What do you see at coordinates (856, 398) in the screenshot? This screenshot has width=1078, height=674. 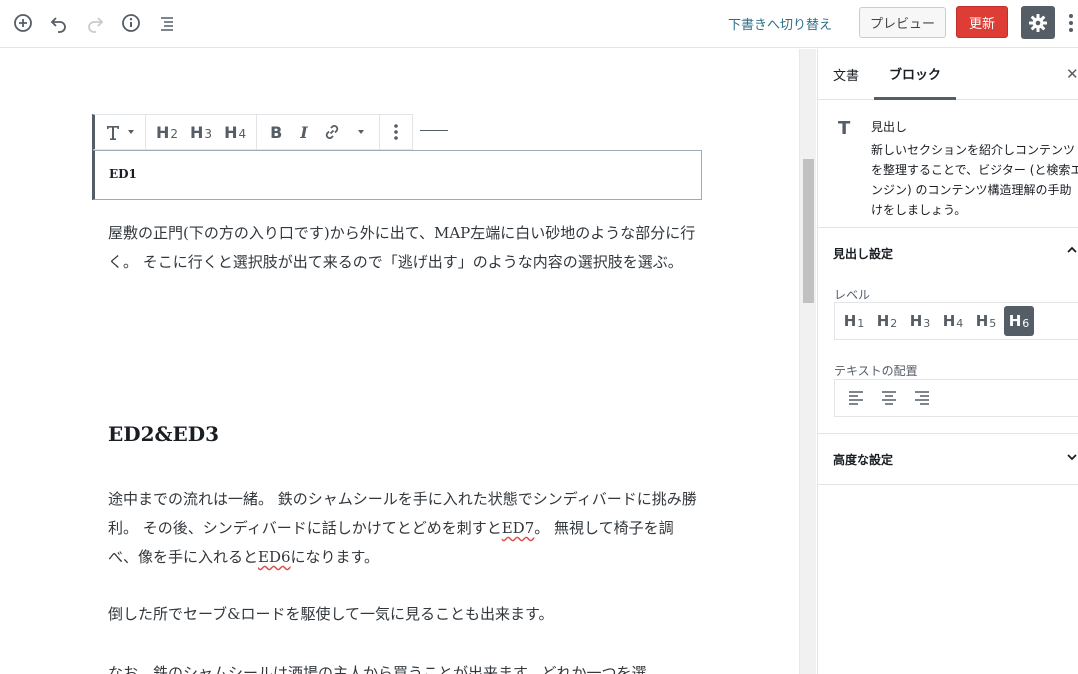 I see `align-left-icon` at bounding box center [856, 398].